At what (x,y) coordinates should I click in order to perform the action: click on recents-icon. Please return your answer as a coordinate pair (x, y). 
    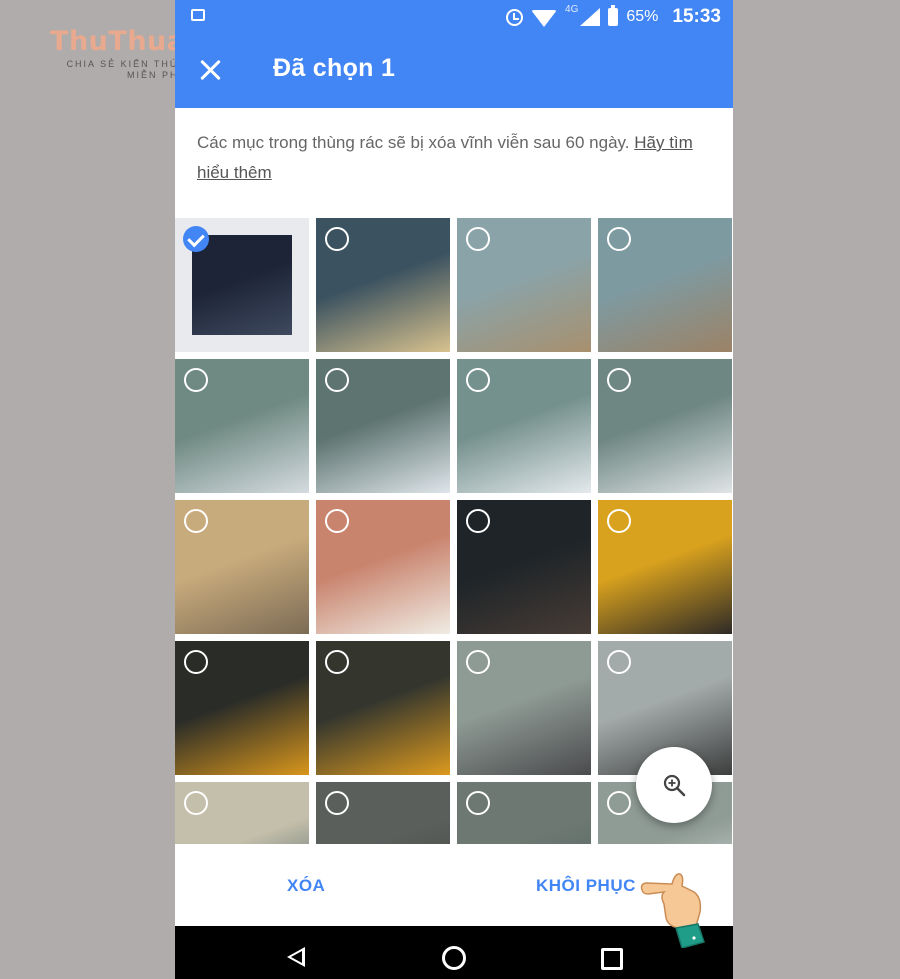
    Looking at the image, I should click on (612, 959).